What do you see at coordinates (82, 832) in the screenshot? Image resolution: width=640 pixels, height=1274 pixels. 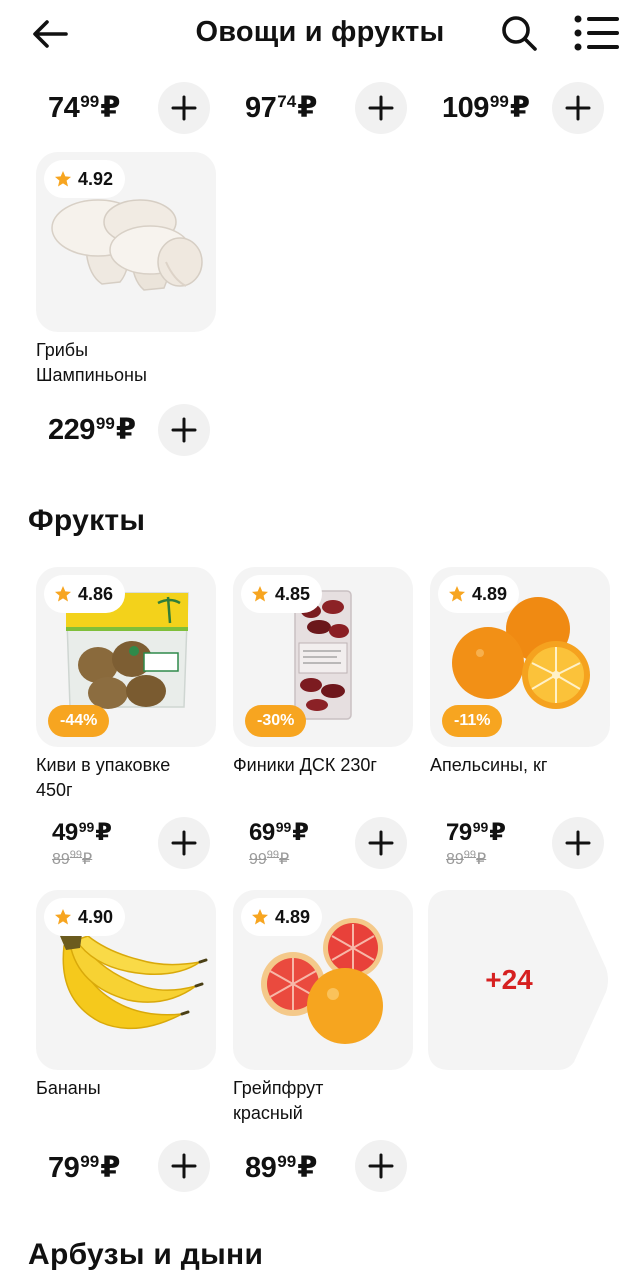 I see `product-price: 4999₽` at bounding box center [82, 832].